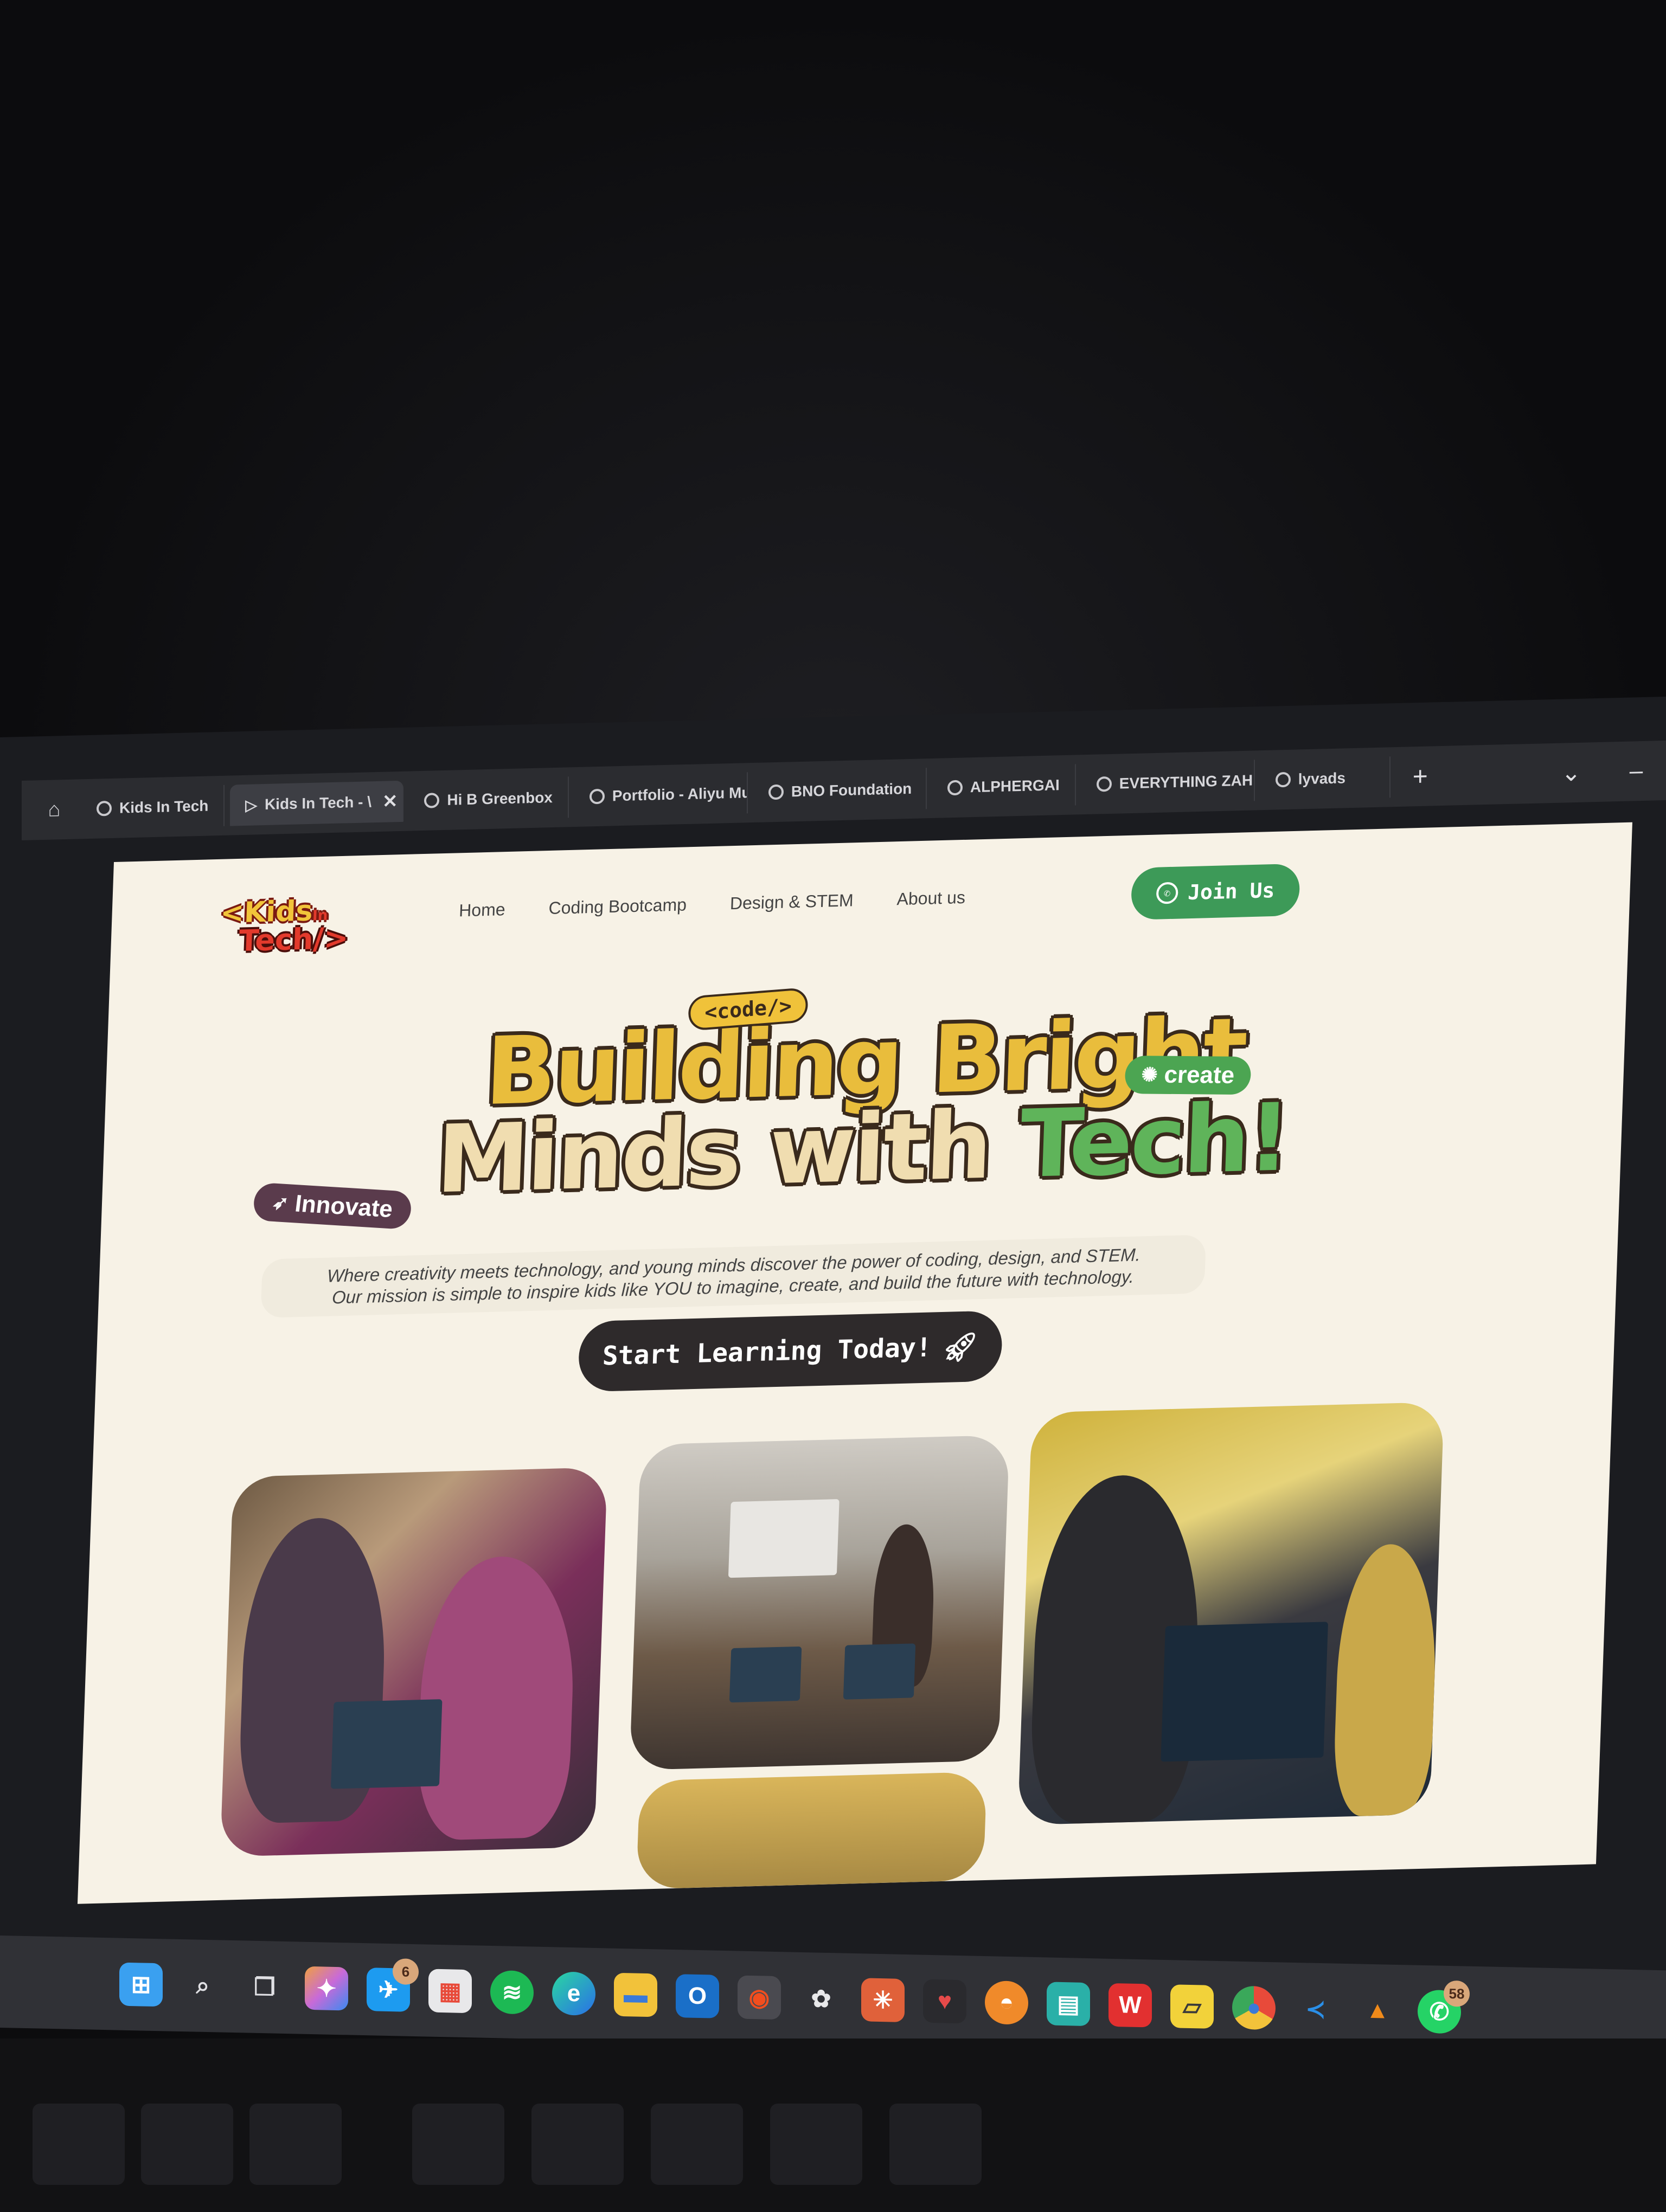 This screenshot has width=1666, height=2212. I want to click on tab-kids-in-tech-active: ▷ Kids In Tech - \ ✕, so click(317, 803).